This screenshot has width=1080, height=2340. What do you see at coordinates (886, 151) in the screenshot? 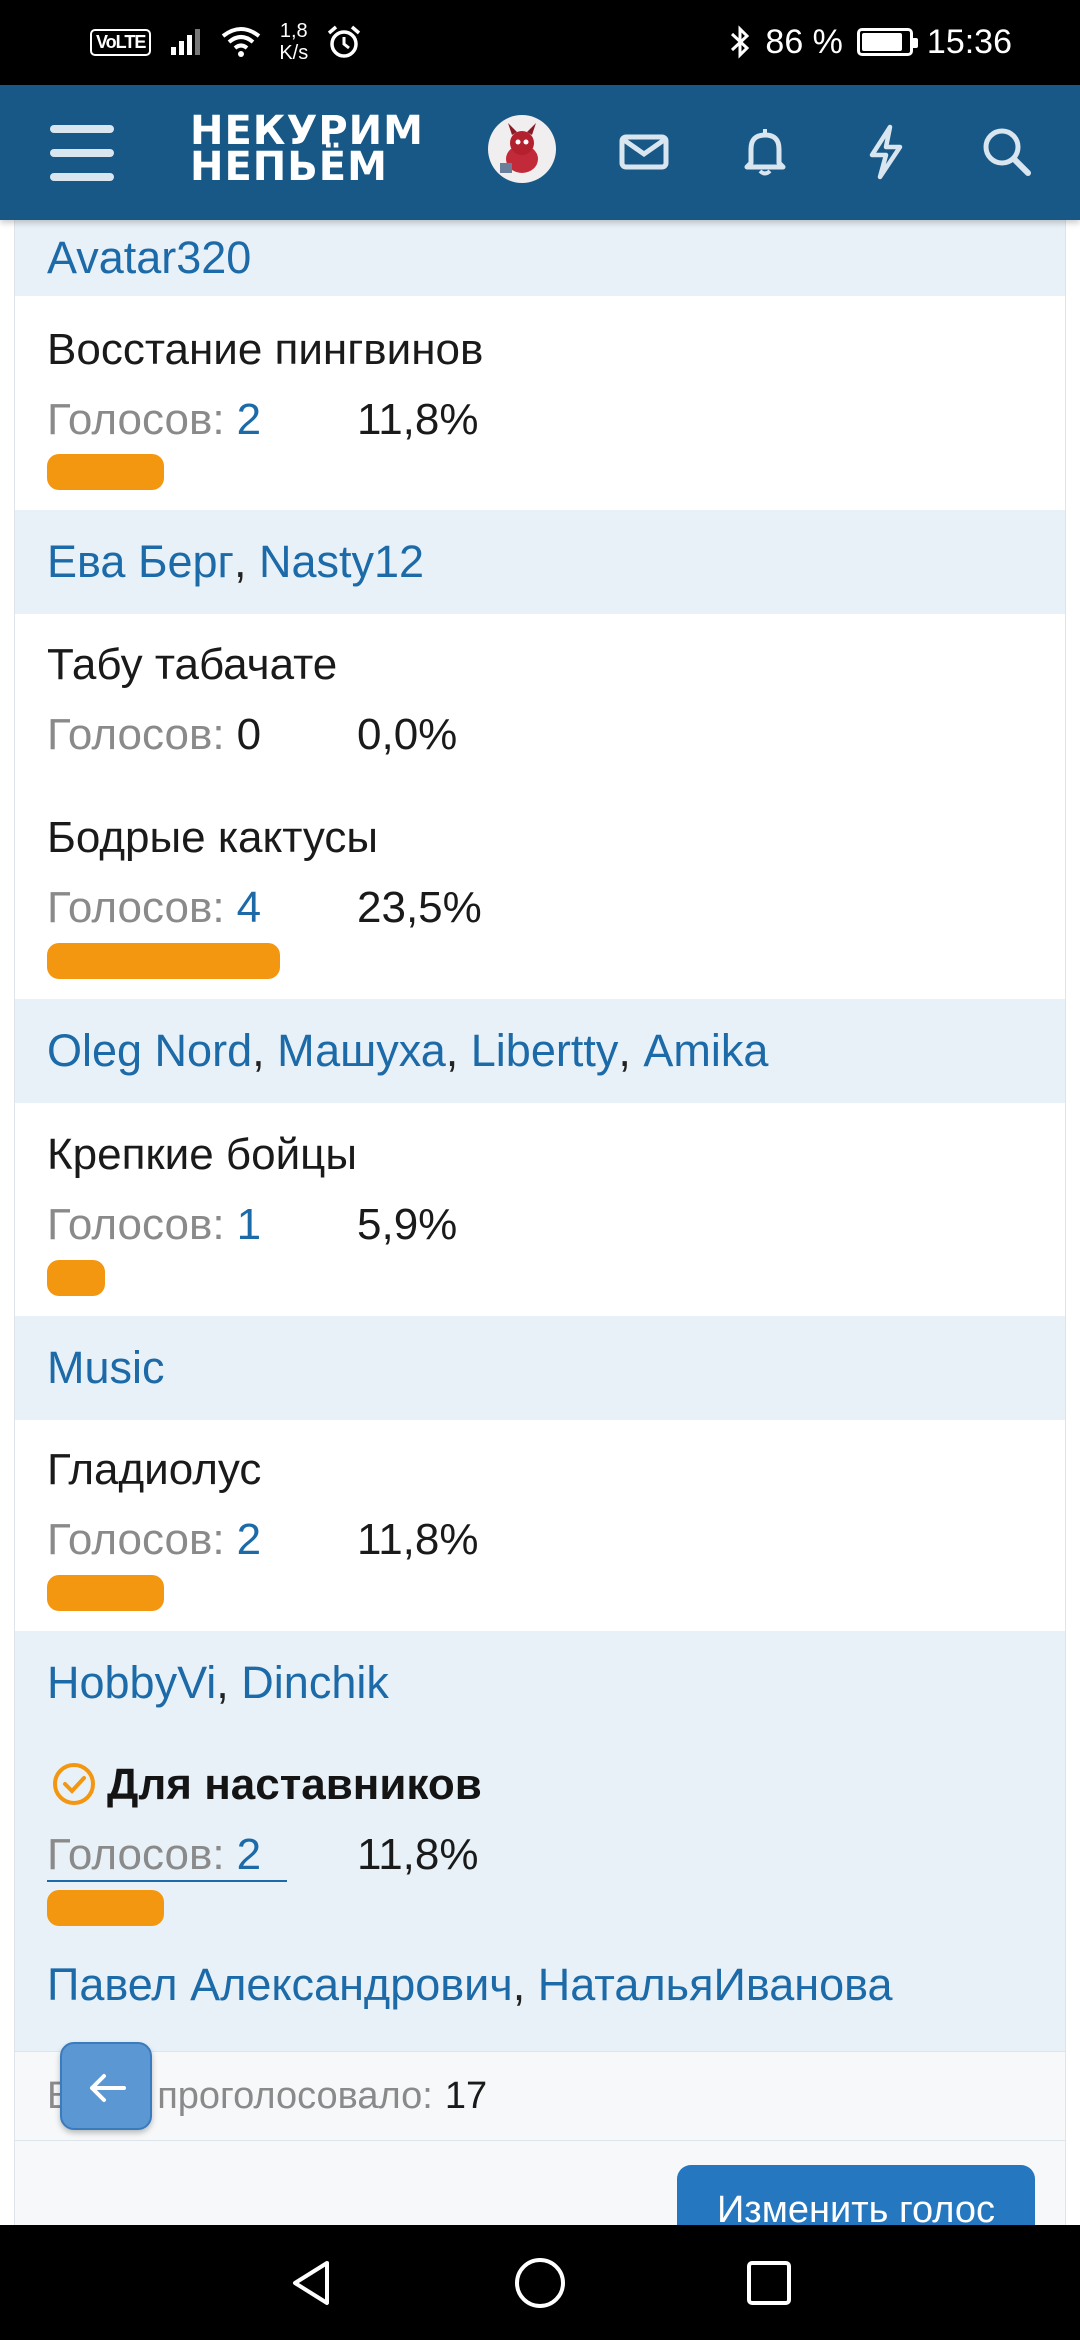
I see `lightning-icon` at bounding box center [886, 151].